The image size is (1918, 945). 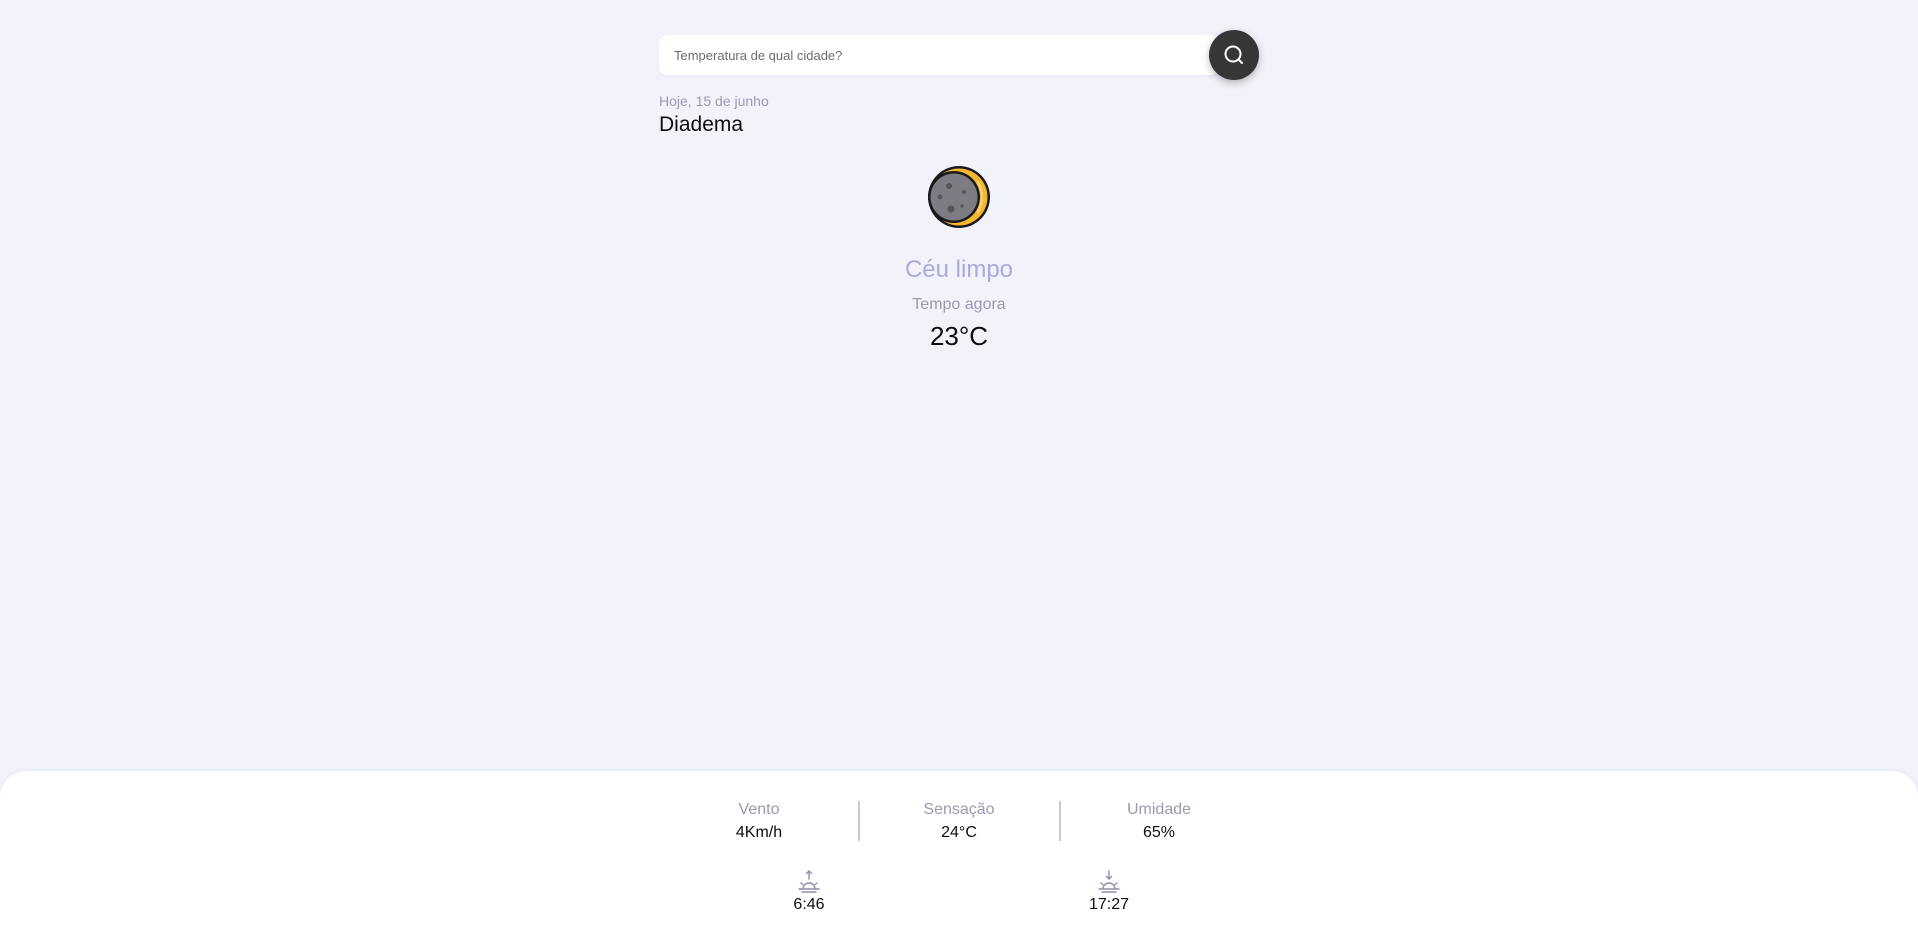 I want to click on search-bar, so click(x=939, y=55).